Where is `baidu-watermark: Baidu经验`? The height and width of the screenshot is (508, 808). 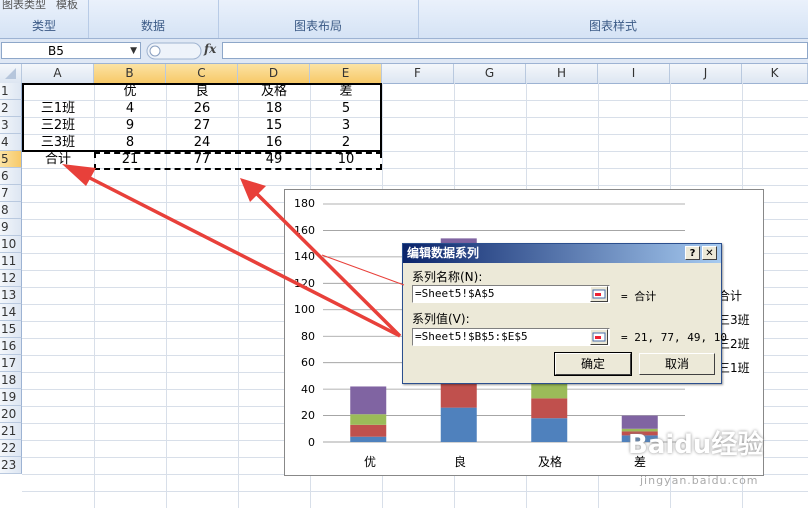
baidu-watermark: Baidu经验 is located at coordinates (696, 445).